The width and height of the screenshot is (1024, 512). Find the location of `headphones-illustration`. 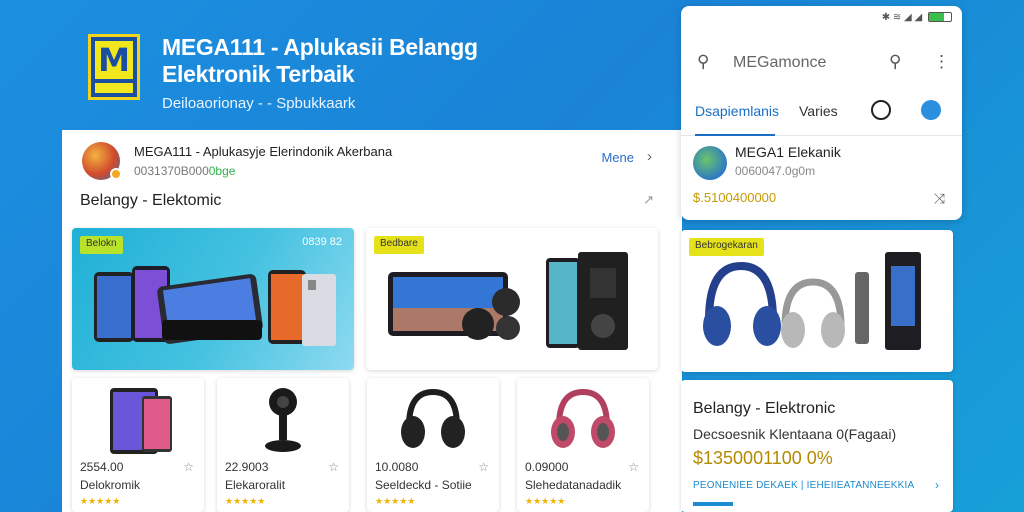

headphones-illustration is located at coordinates (812, 301).